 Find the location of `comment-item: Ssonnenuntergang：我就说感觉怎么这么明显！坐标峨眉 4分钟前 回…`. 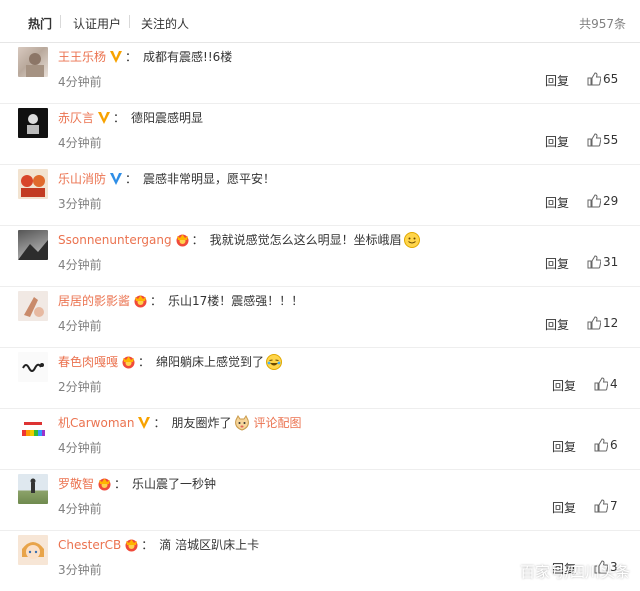

comment-item: Ssonnenuntergang：我就说感觉怎么这么明显！坐标峨眉 4分钟前 回… is located at coordinates (320, 256).